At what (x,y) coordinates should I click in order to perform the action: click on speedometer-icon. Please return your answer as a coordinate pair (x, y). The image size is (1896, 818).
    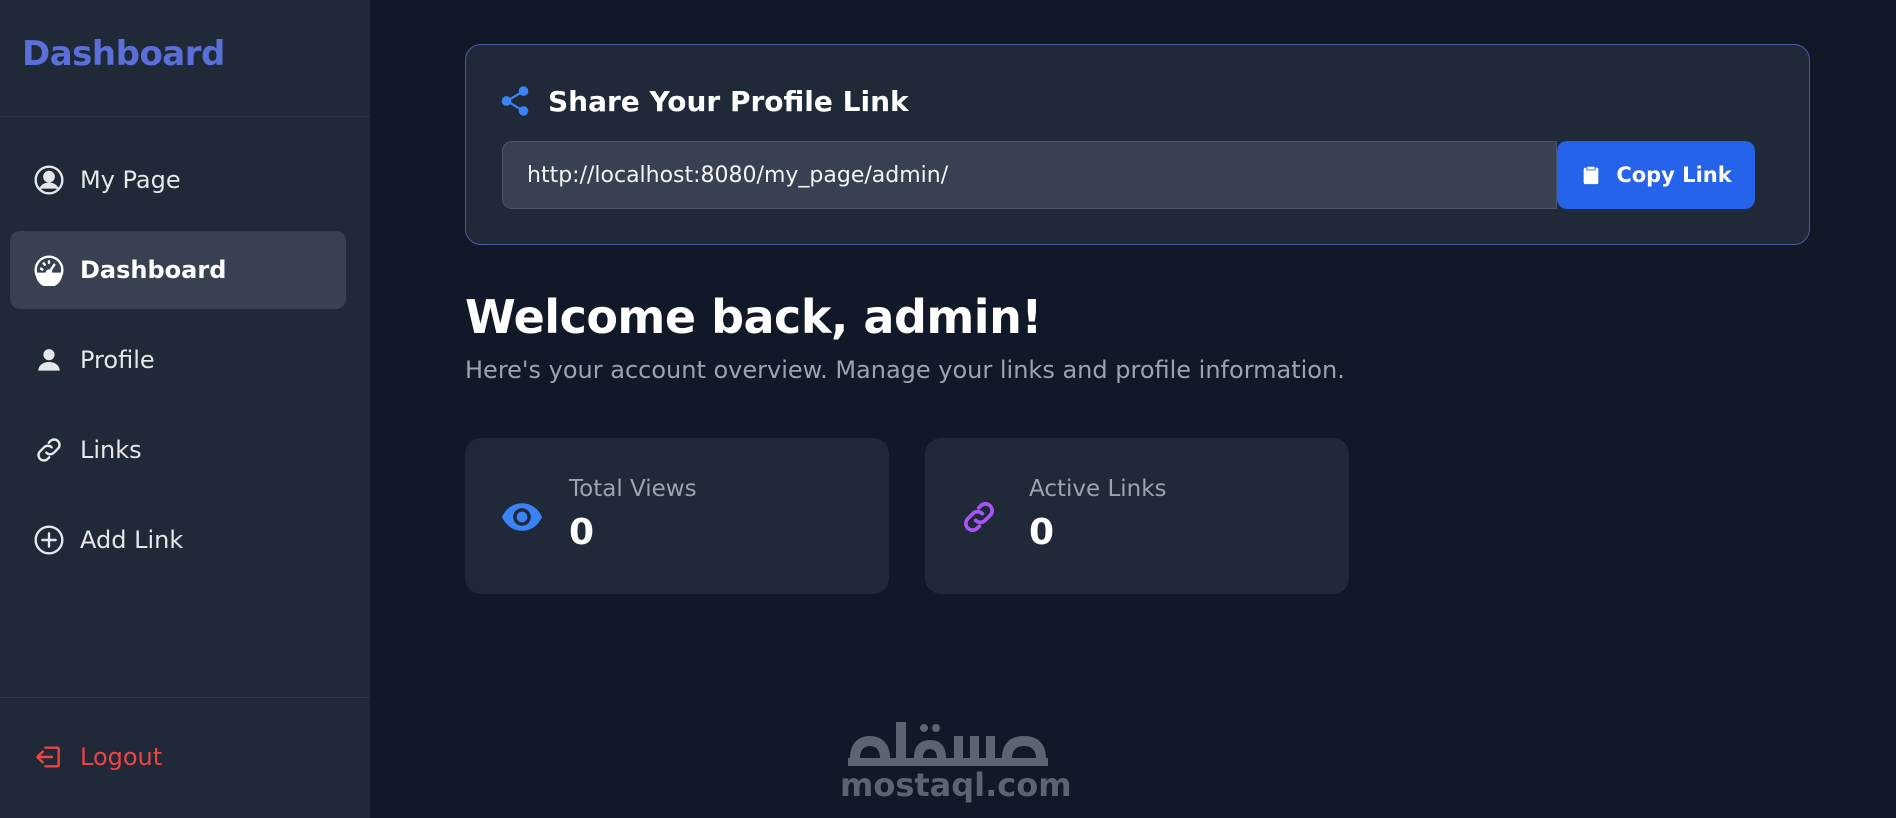
    Looking at the image, I should click on (49, 270).